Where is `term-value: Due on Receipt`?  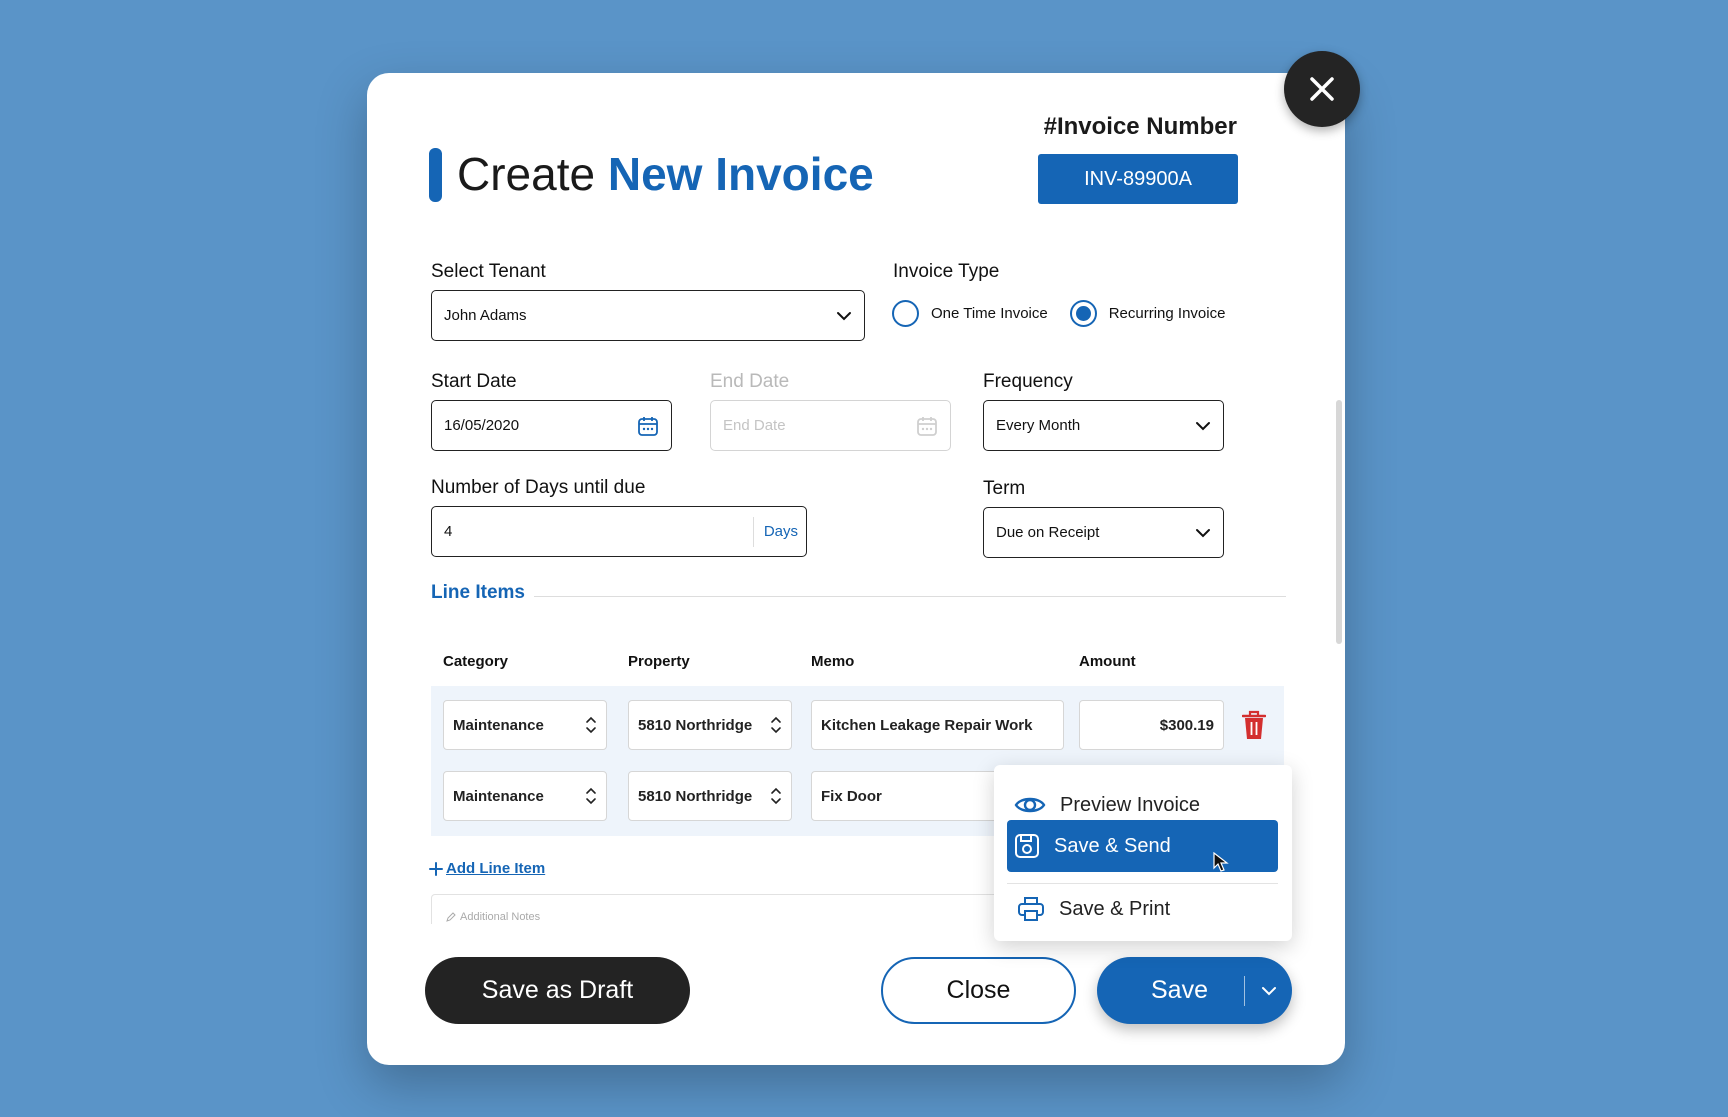
term-value: Due on Receipt is located at coordinates (1048, 532).